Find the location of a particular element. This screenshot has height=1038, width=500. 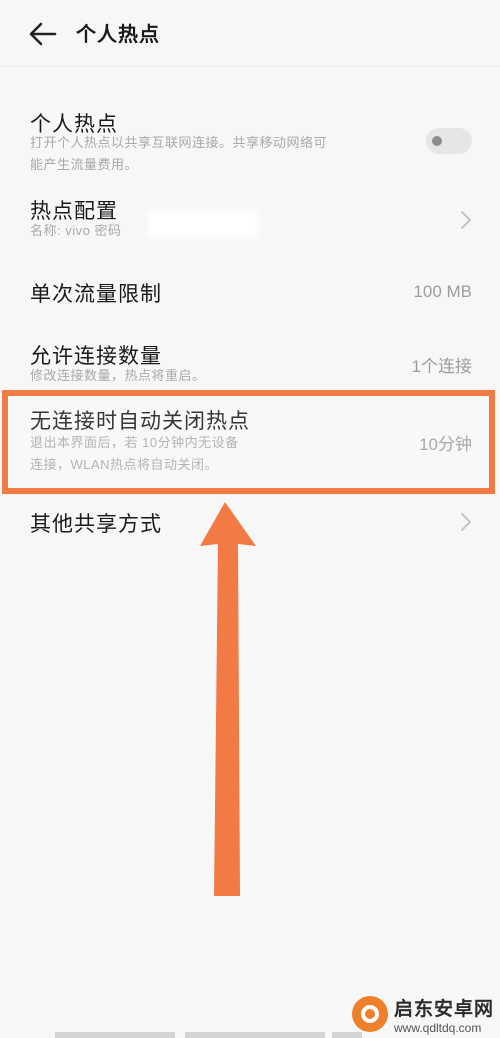

row-value: 100 MB is located at coordinates (442, 291).